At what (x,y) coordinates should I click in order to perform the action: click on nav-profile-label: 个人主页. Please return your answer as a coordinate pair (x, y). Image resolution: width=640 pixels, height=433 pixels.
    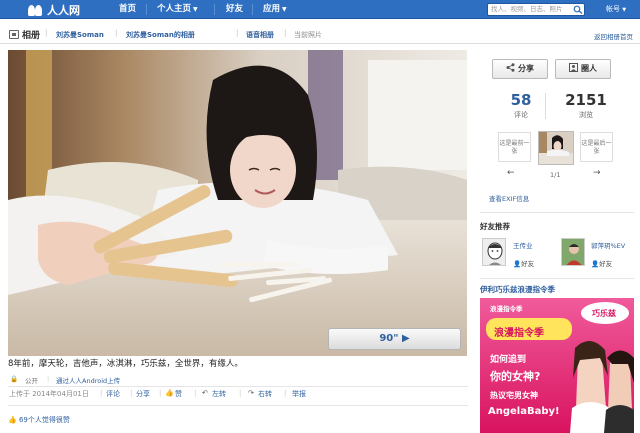
    Looking at the image, I should click on (174, 9).